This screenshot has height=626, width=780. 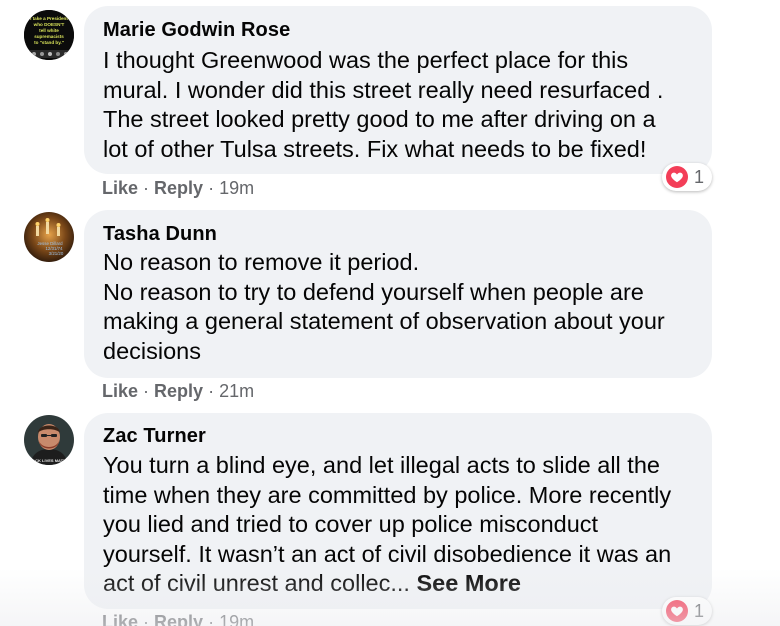 I want to click on see-more-link: See More, so click(x=468, y=583).